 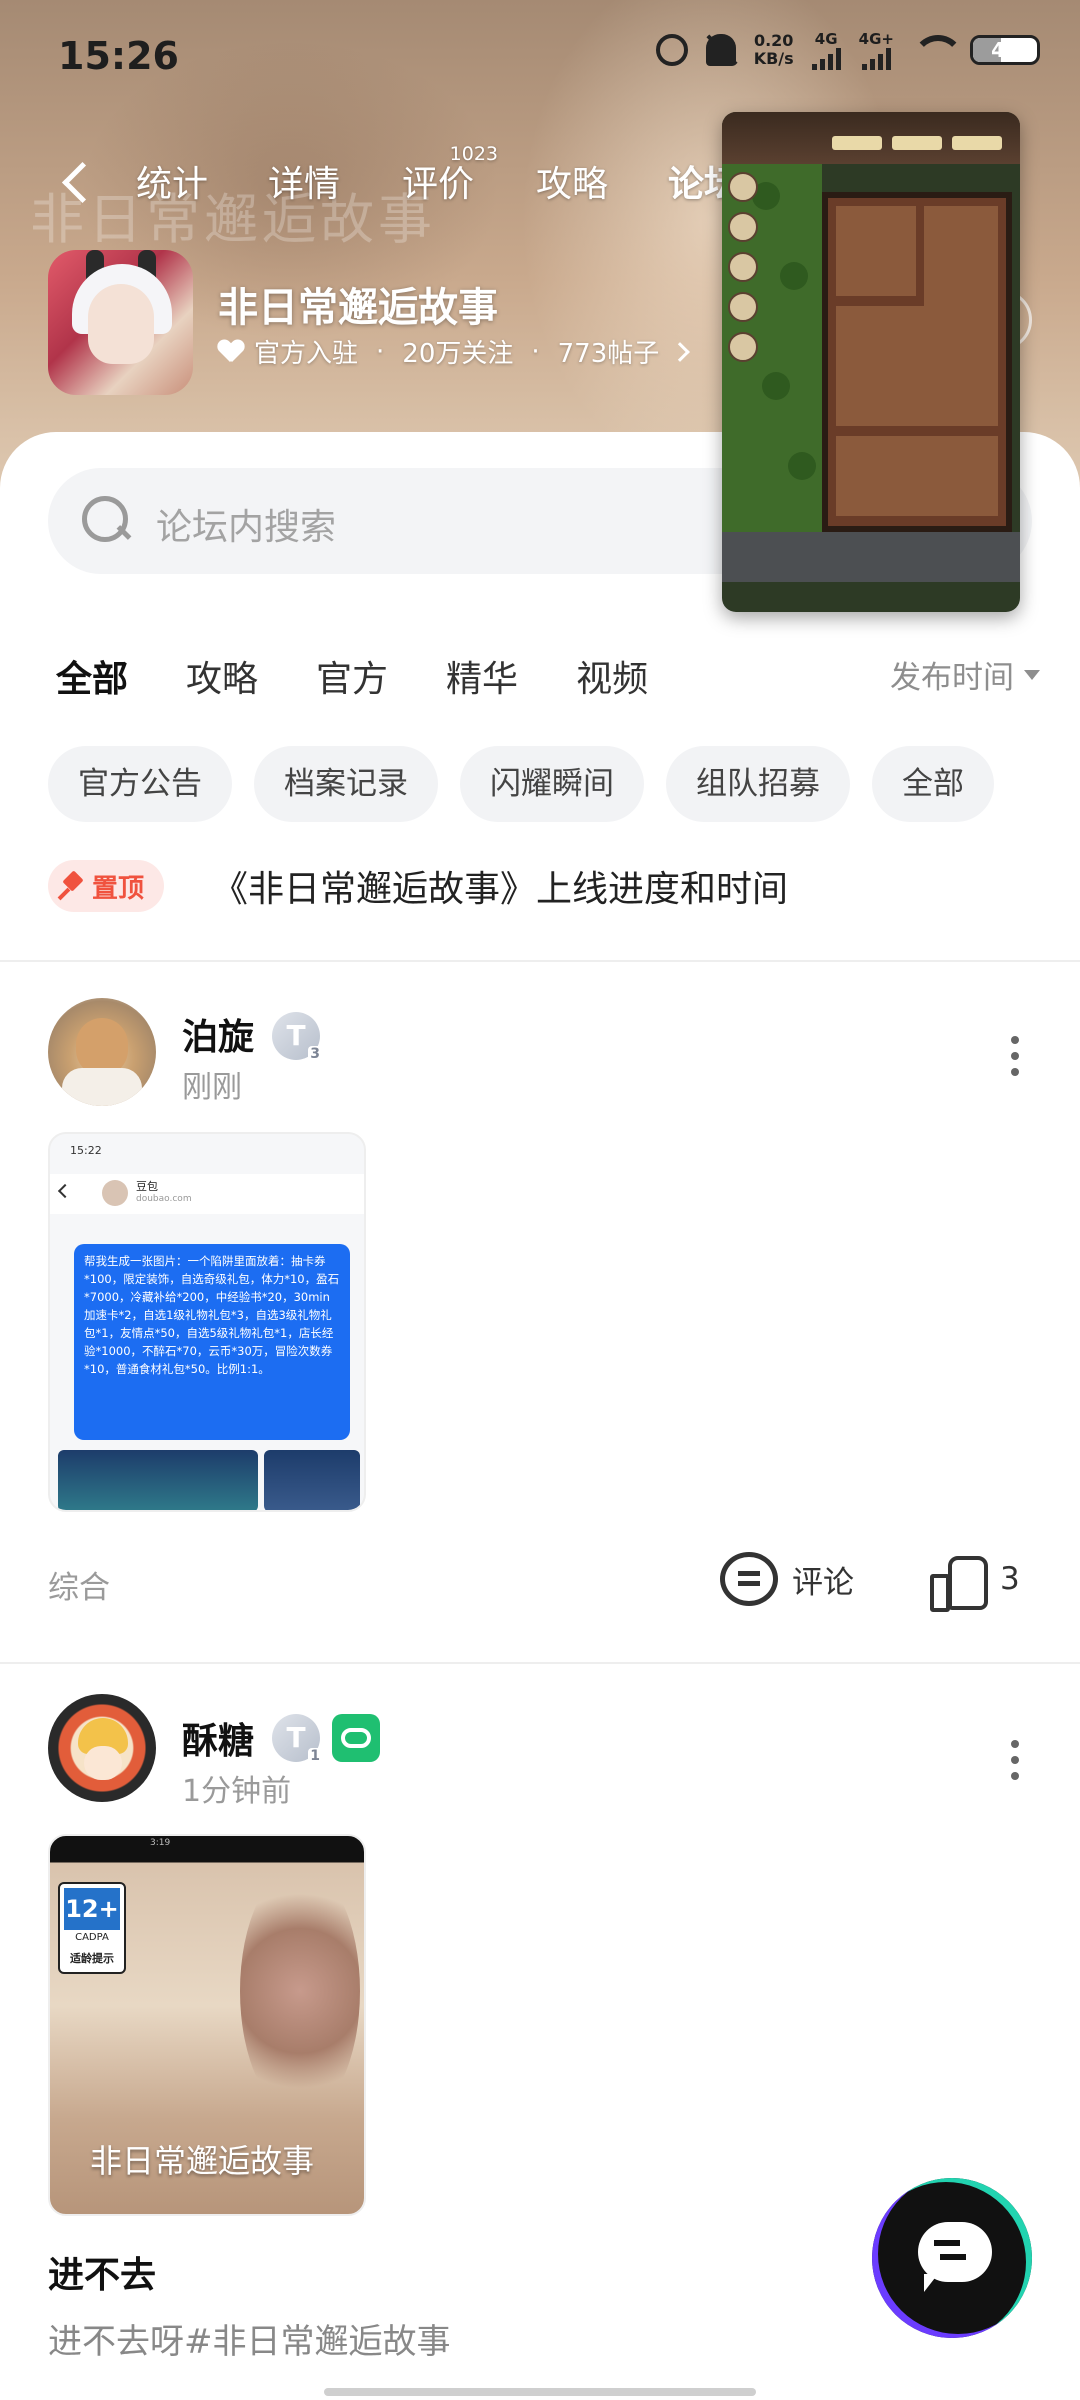 I want to click on screenshot-contact-name: 豆包, so click(x=147, y=1186).